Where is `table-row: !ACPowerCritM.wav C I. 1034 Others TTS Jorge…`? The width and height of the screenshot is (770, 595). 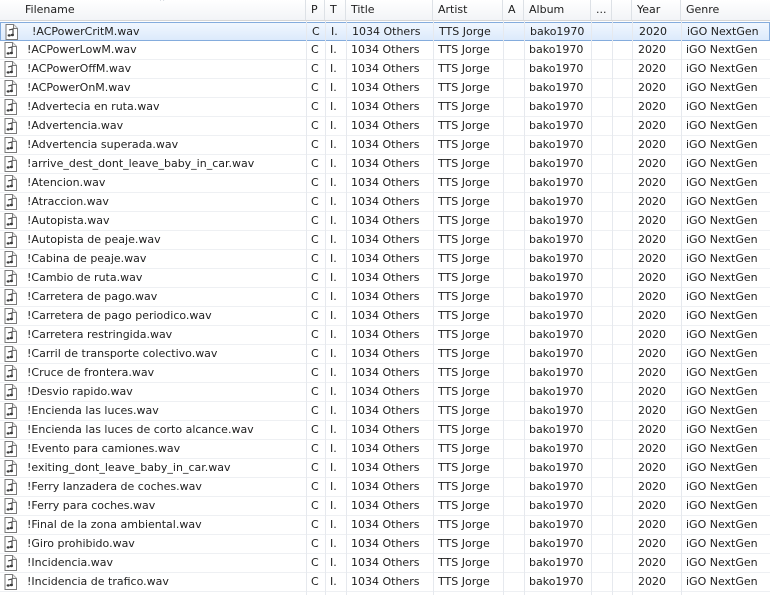 table-row: !ACPowerCritM.wav C I. 1034 Others TTS Jorge… is located at coordinates (385, 31).